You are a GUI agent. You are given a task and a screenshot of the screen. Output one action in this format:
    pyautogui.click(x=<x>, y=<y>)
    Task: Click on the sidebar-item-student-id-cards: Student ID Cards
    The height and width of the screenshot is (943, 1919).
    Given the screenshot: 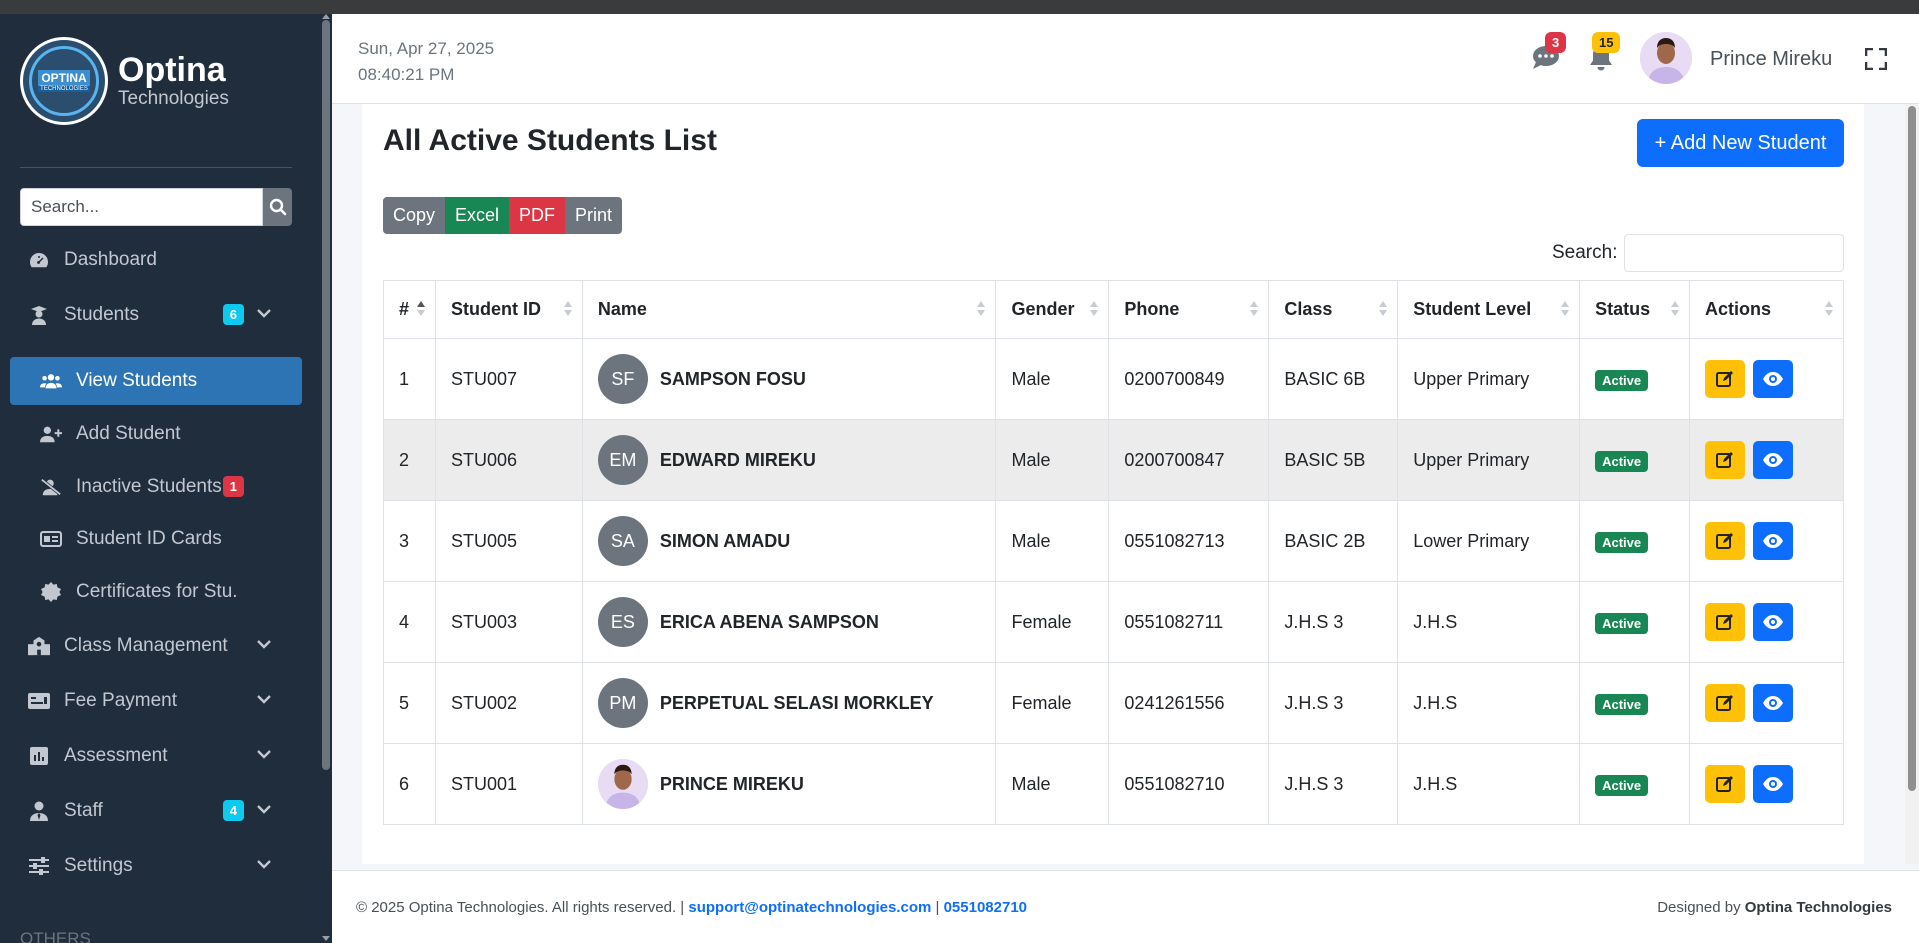 What is the action you would take?
    pyautogui.click(x=156, y=539)
    